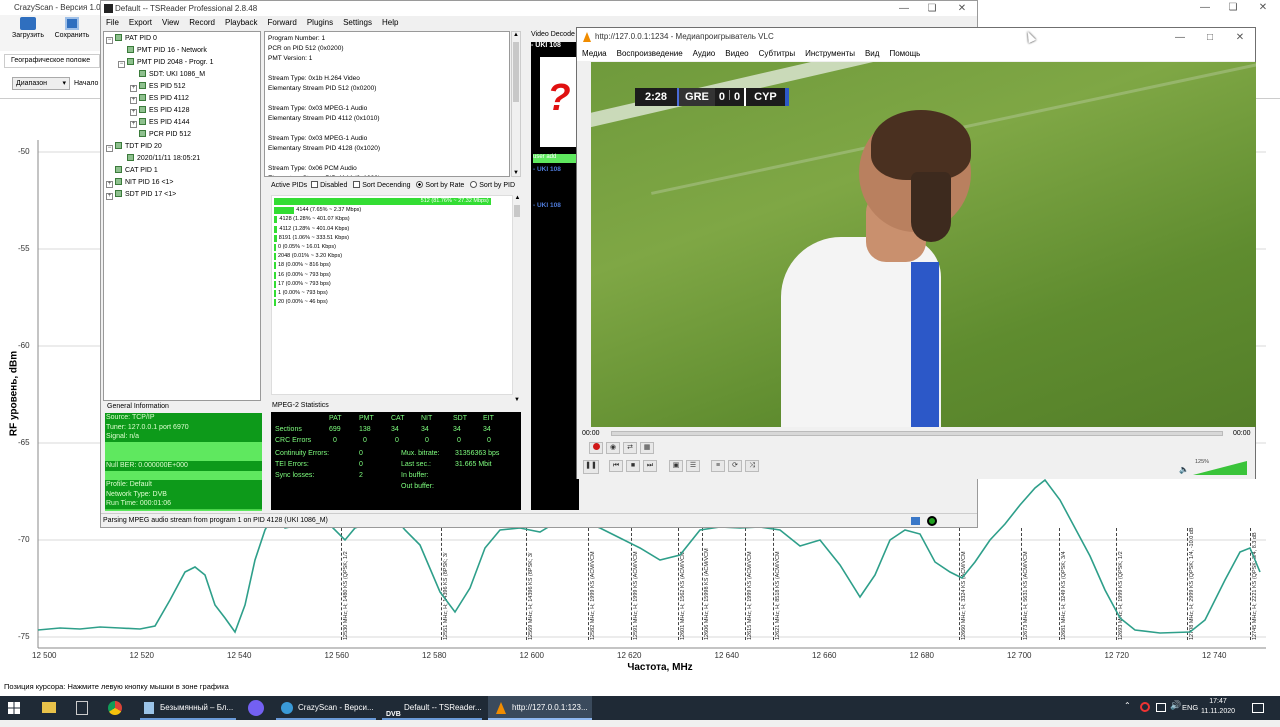 Image resolution: width=1280 pixels, height=727 pixels. Describe the element at coordinates (182, 75) in the screenshot. I see `tree-node: +SDT: UKI 1086_M` at that location.